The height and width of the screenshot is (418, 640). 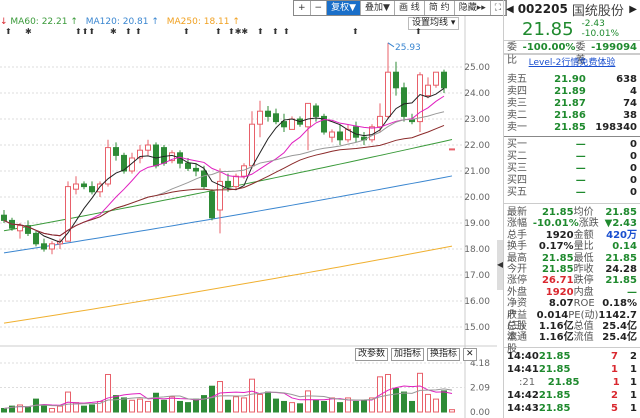 I want to click on toolbar-button: 叠加▼, so click(x=378, y=8).